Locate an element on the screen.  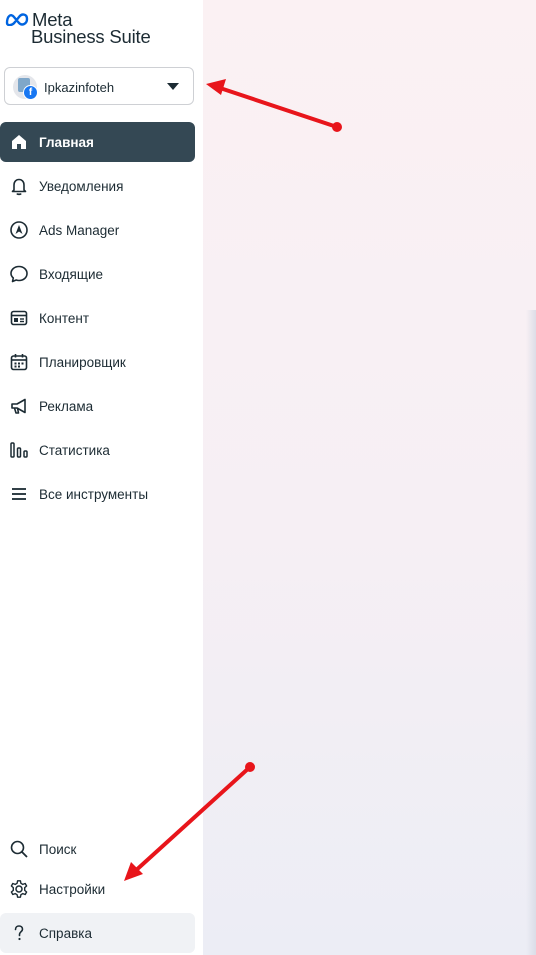
bottom-nav: Поиск Настройки Справка is located at coordinates (101, 891).